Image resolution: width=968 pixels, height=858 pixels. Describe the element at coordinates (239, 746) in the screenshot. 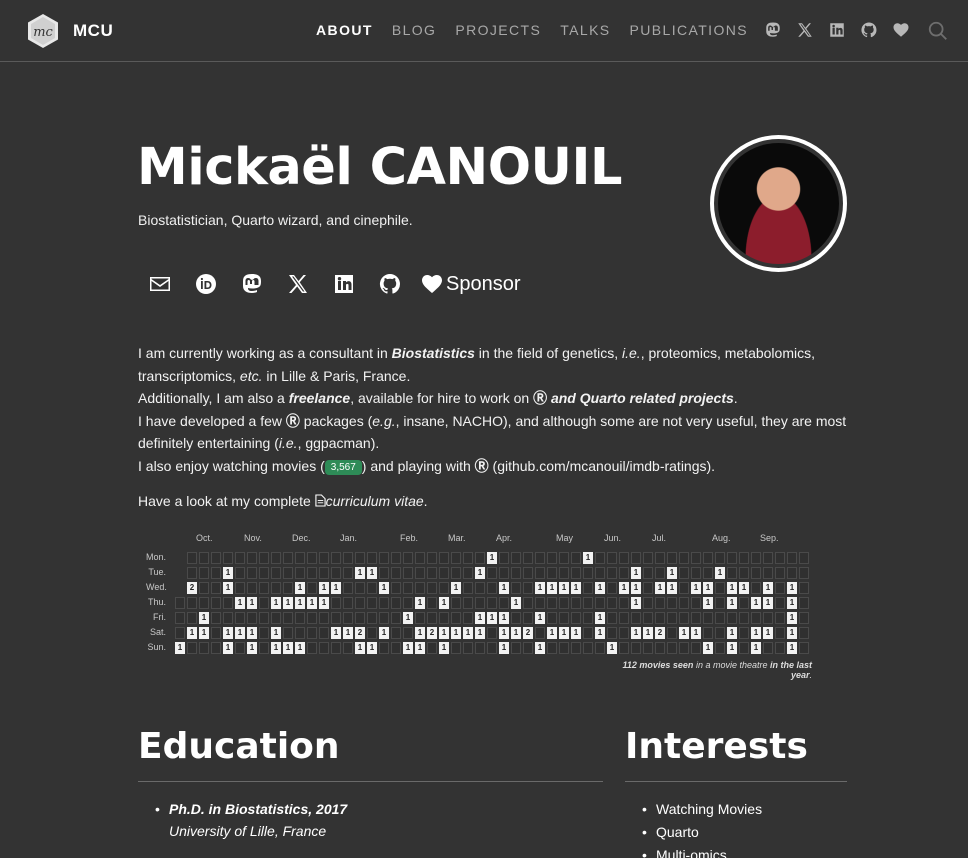

I see `education-title: Education` at that location.